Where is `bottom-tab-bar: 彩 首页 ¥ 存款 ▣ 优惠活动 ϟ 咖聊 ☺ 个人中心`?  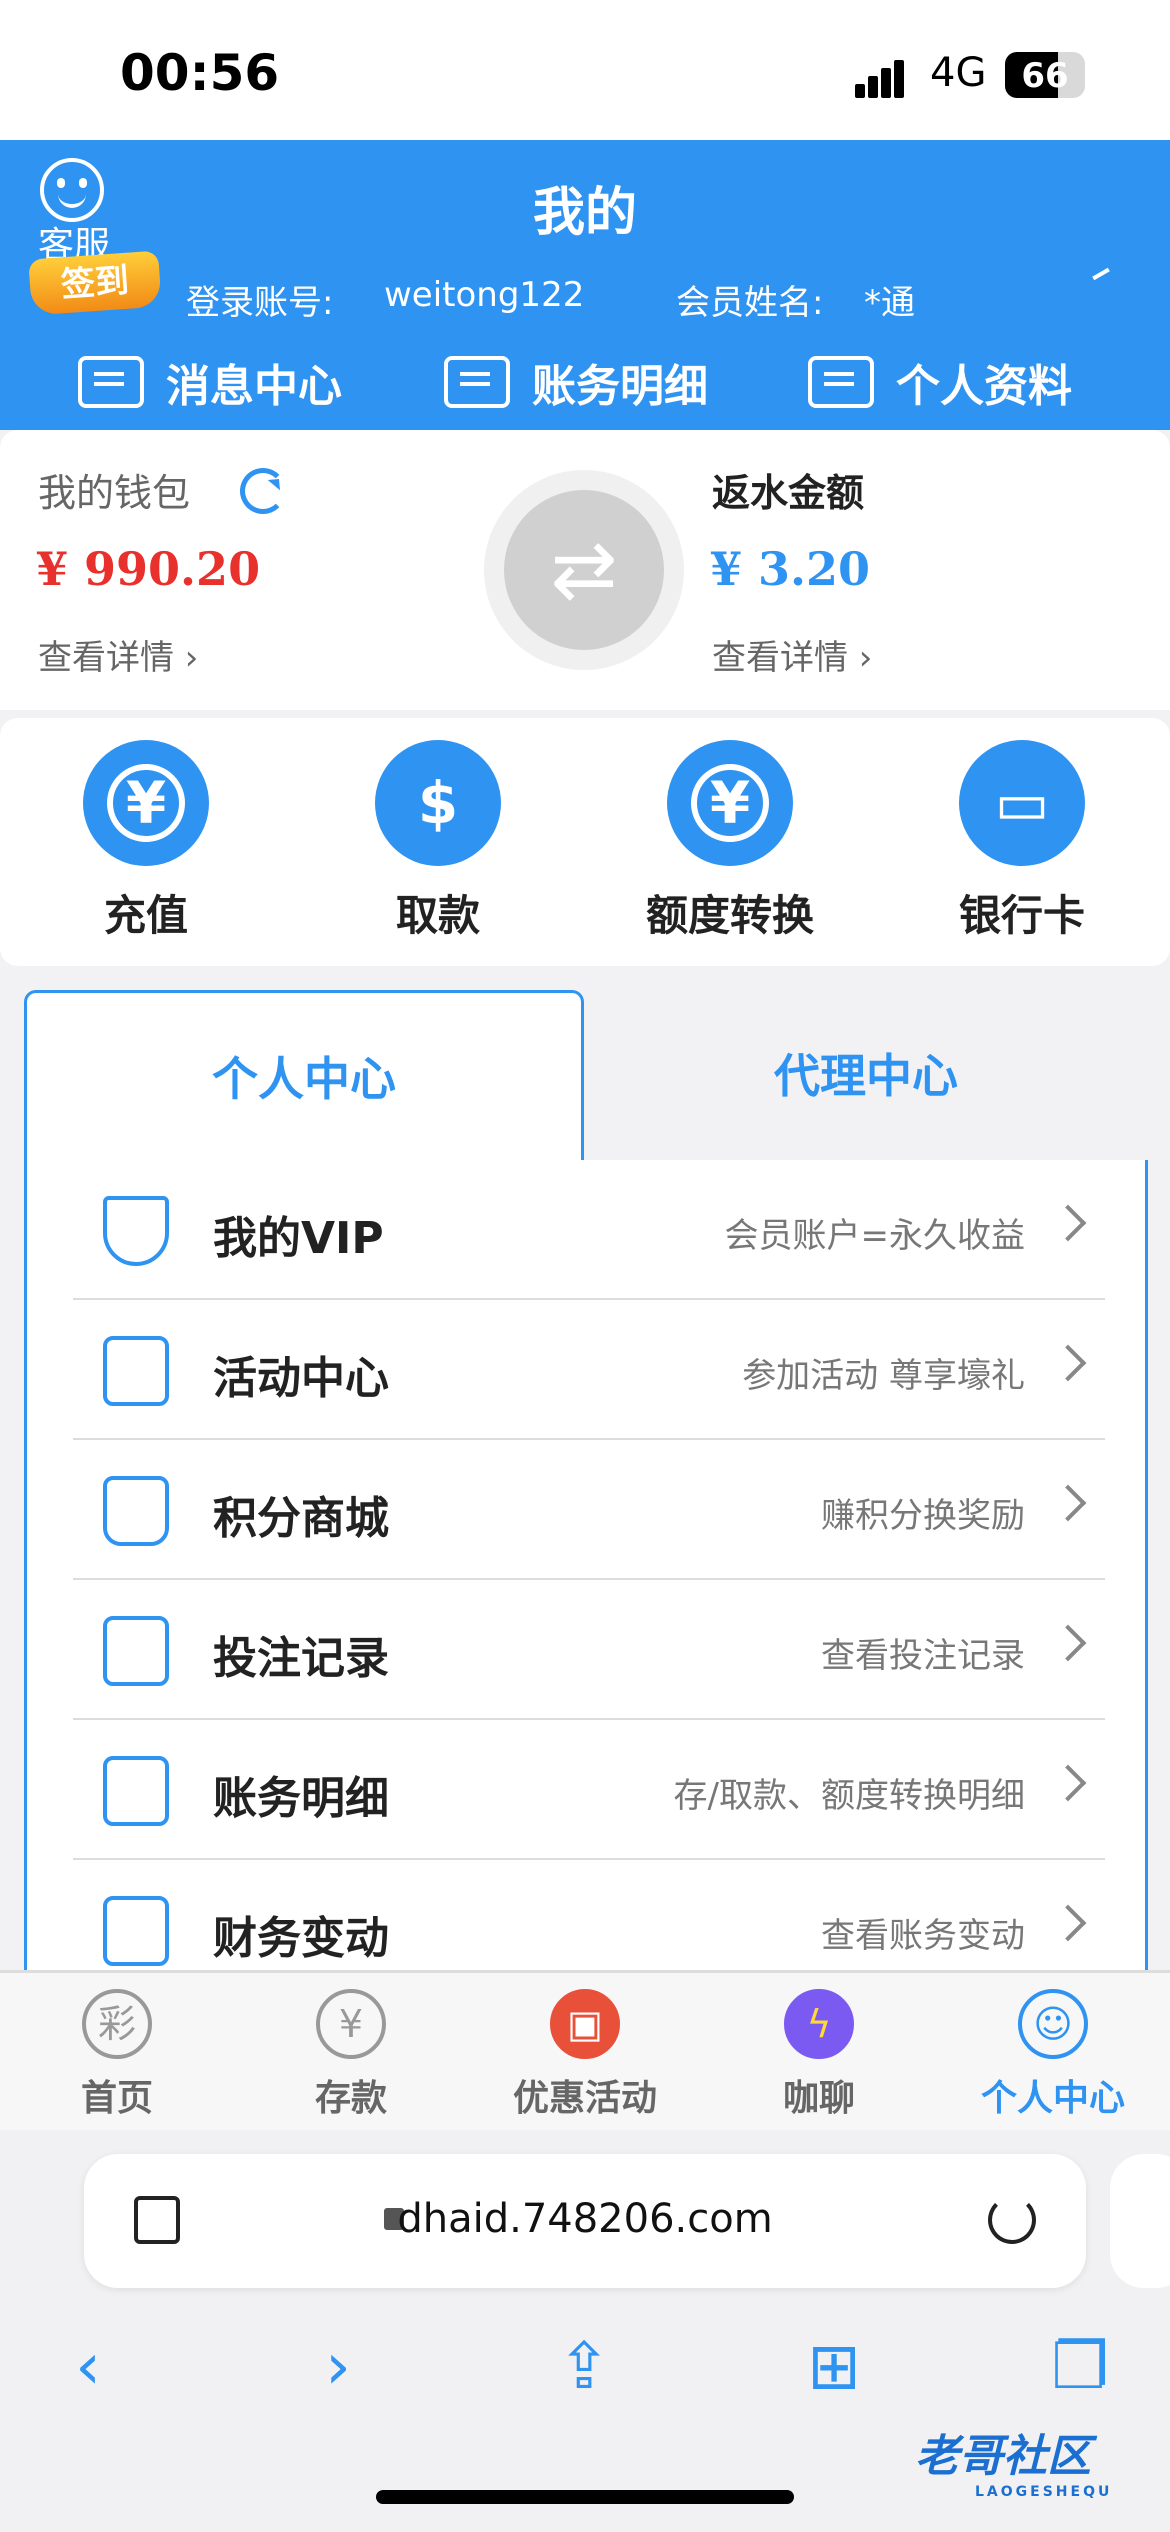
bottom-tab-bar: 彩 首页 ¥ 存款 ▣ 优惠活动 ϟ 咖聊 ☺ 个人中心 is located at coordinates (585, 2050).